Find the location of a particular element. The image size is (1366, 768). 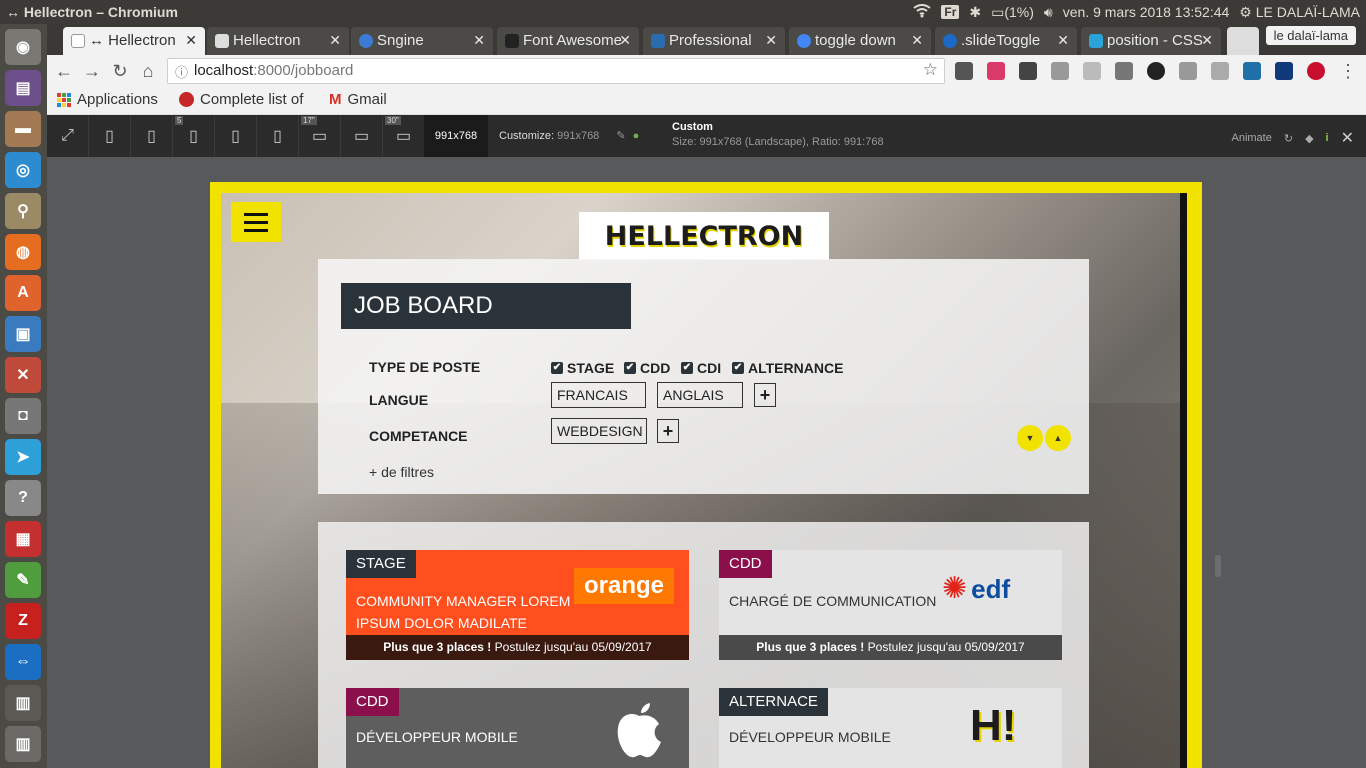

back-button: ← is located at coordinates (64, 71).